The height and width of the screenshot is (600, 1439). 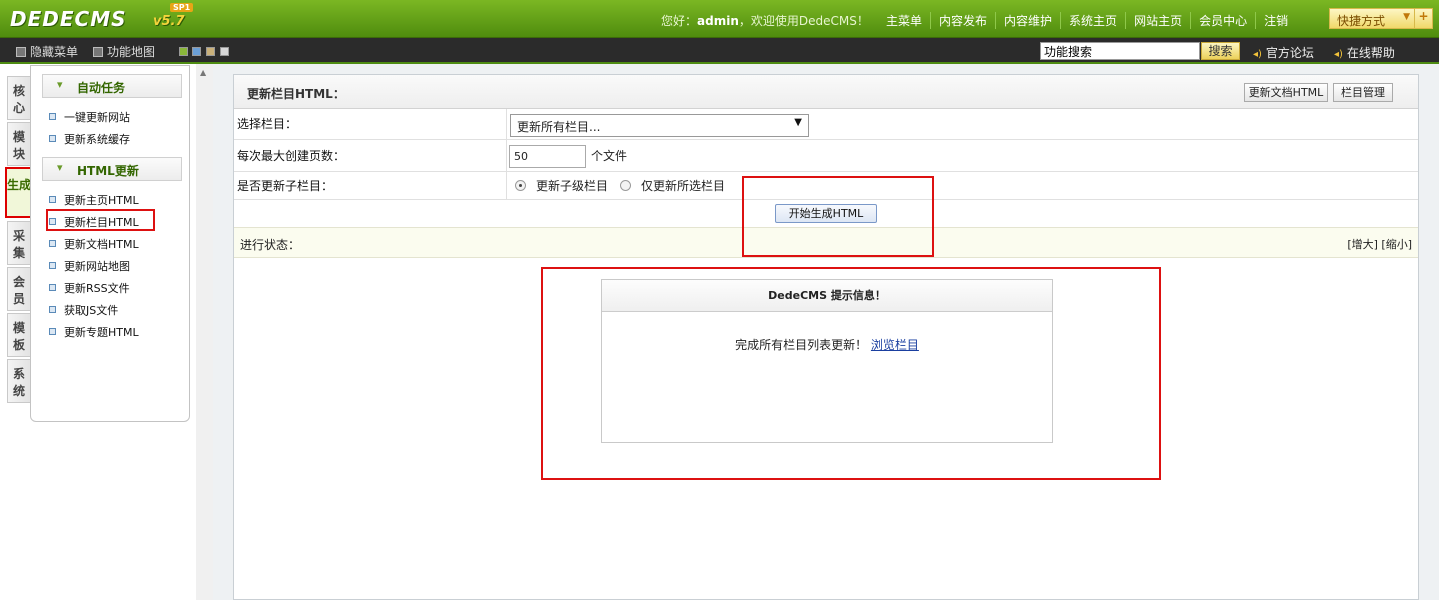 I want to click on tab-generate-label: 生成, so click(x=19, y=185).